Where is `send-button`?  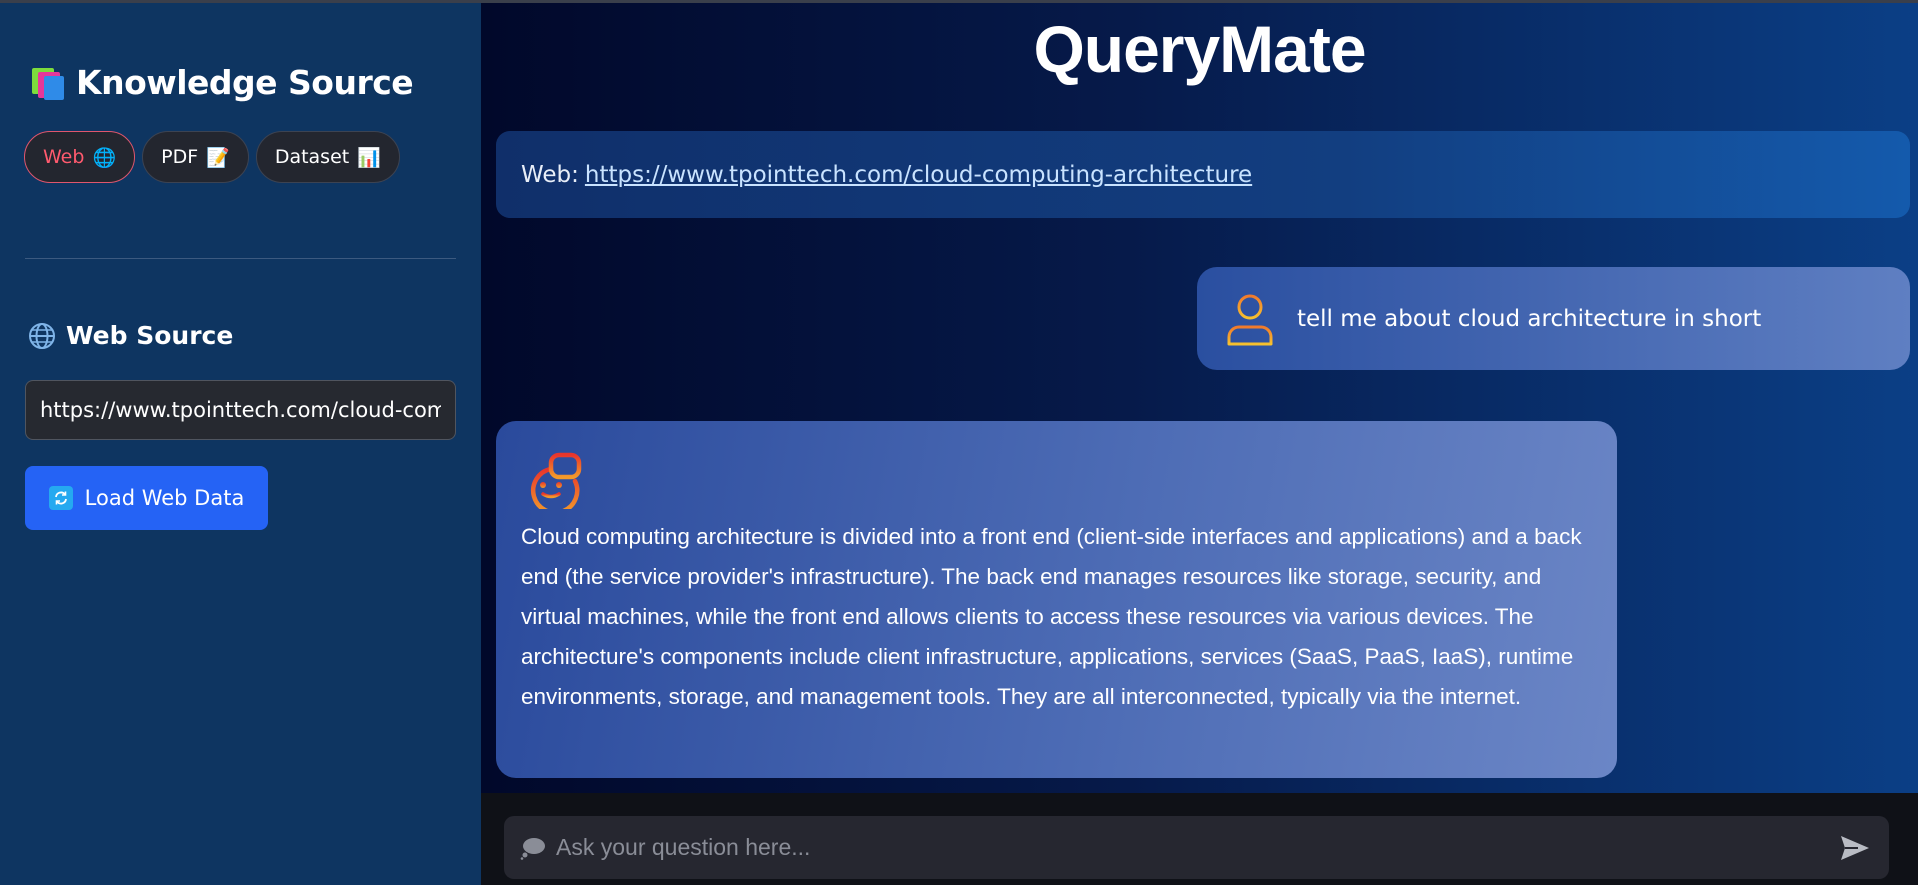 send-button is located at coordinates (1855, 848).